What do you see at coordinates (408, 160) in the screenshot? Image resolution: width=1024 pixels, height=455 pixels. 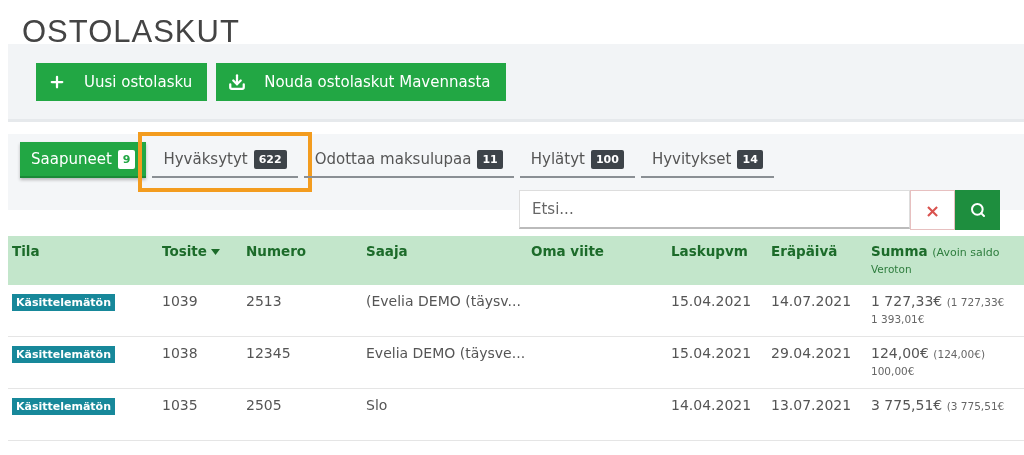 I see `tab: Odottaa maksulupaa 11` at bounding box center [408, 160].